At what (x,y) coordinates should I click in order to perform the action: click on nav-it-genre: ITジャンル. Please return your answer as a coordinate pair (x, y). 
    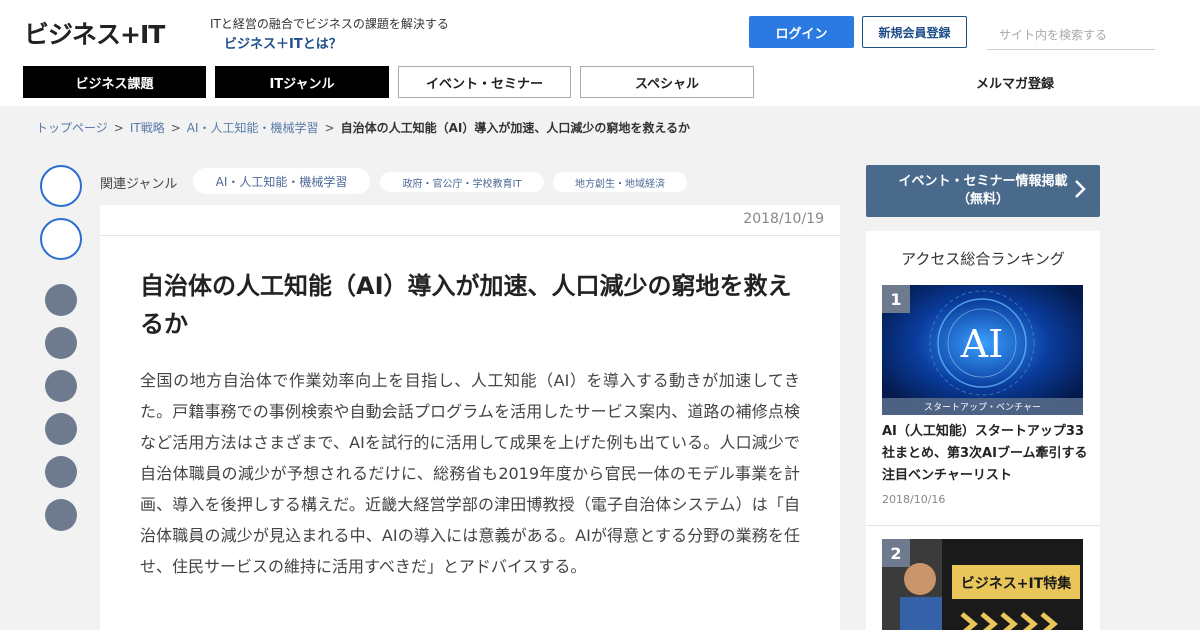
    Looking at the image, I should click on (302, 82).